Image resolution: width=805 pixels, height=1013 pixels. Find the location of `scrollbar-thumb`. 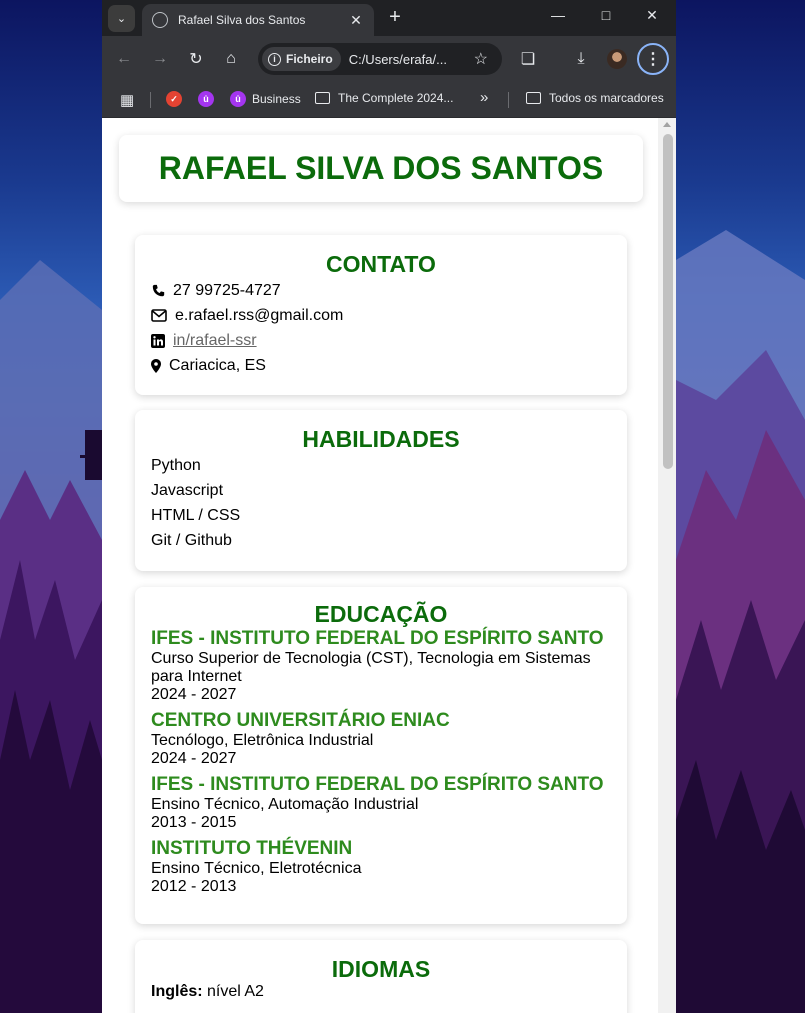

scrollbar-thumb is located at coordinates (668, 301).